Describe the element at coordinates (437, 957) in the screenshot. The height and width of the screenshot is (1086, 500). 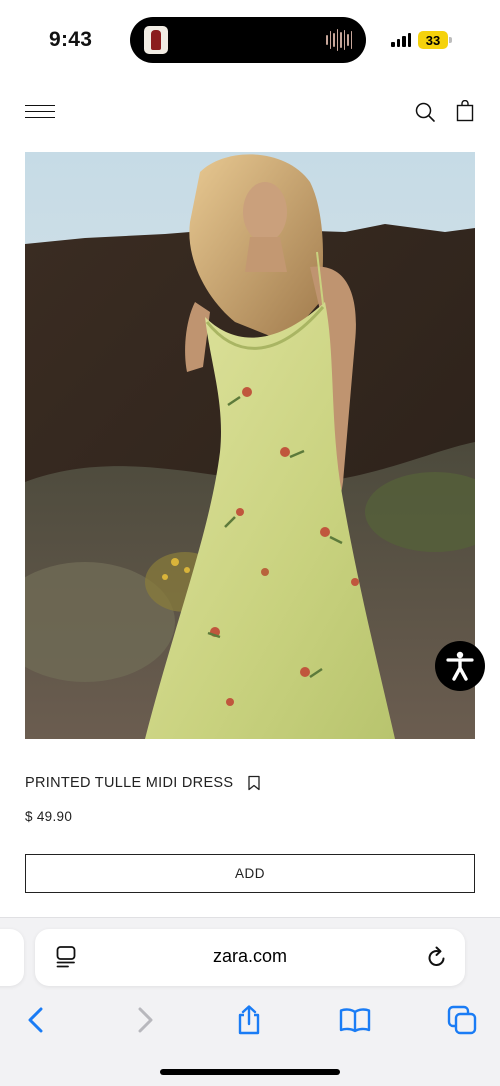
I see `reload-icon` at that location.